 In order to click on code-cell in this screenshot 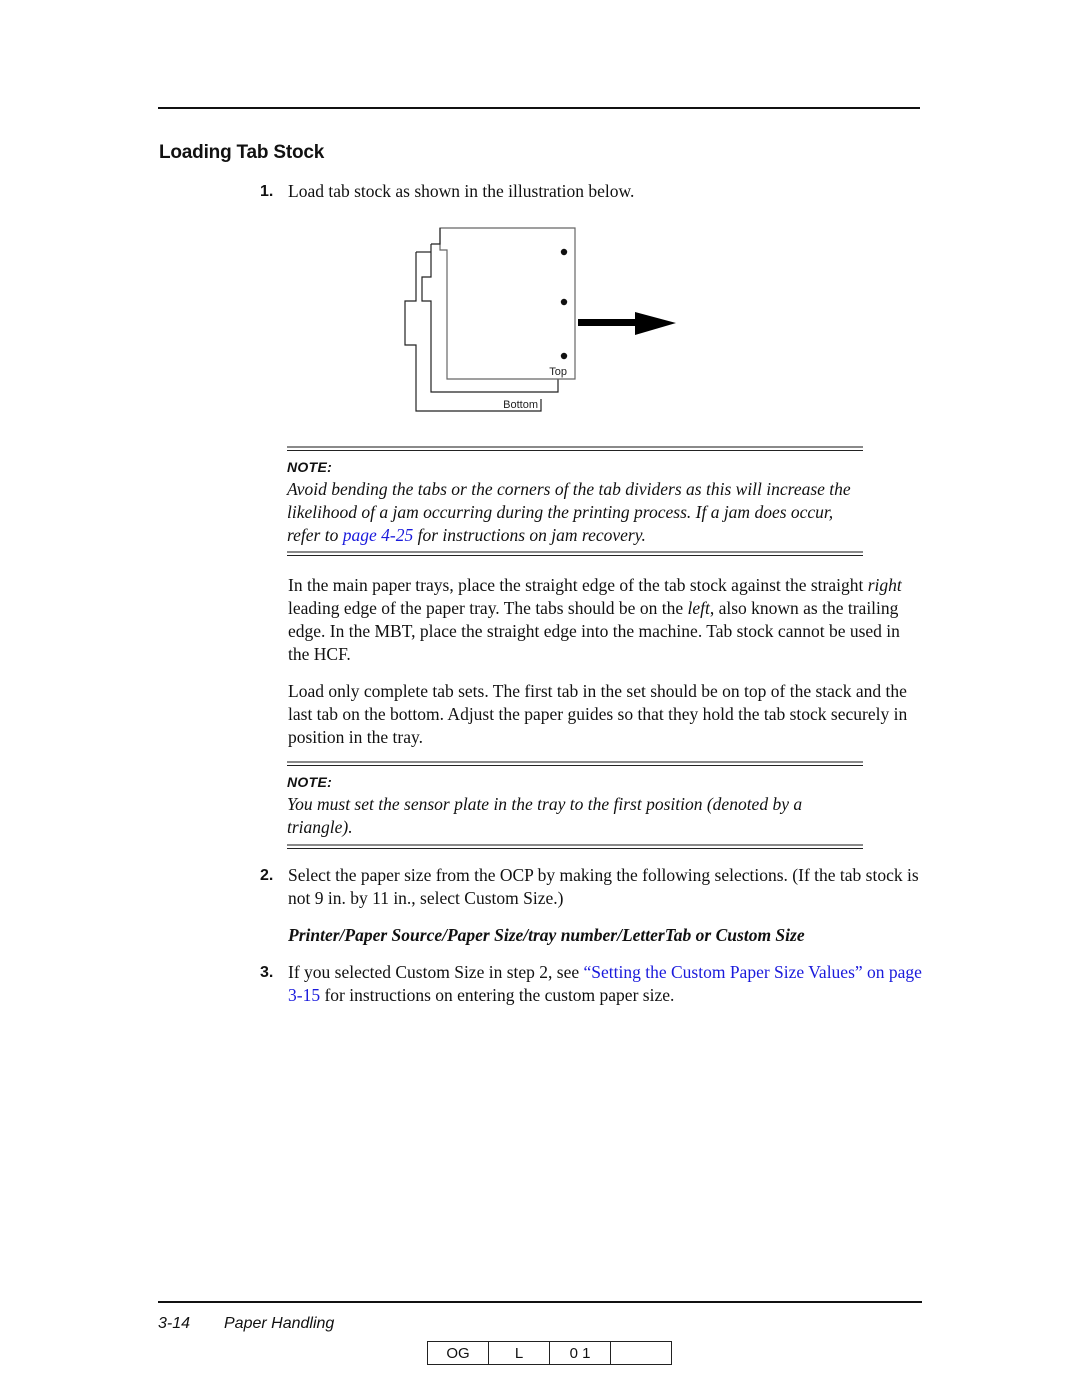, I will do `click(641, 1353)`.